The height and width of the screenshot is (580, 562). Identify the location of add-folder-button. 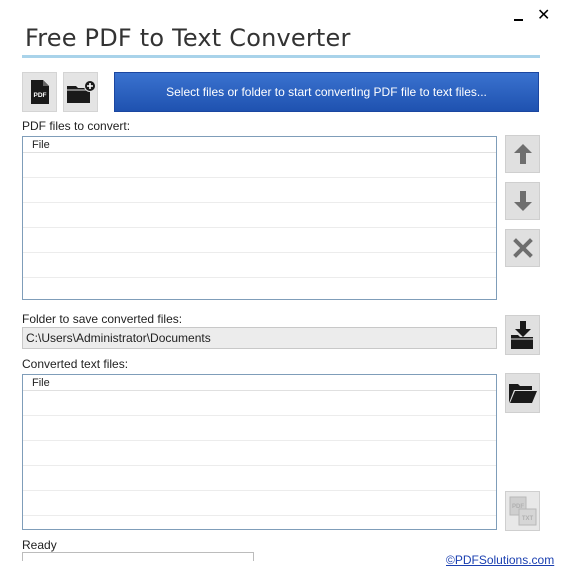
(80, 92).